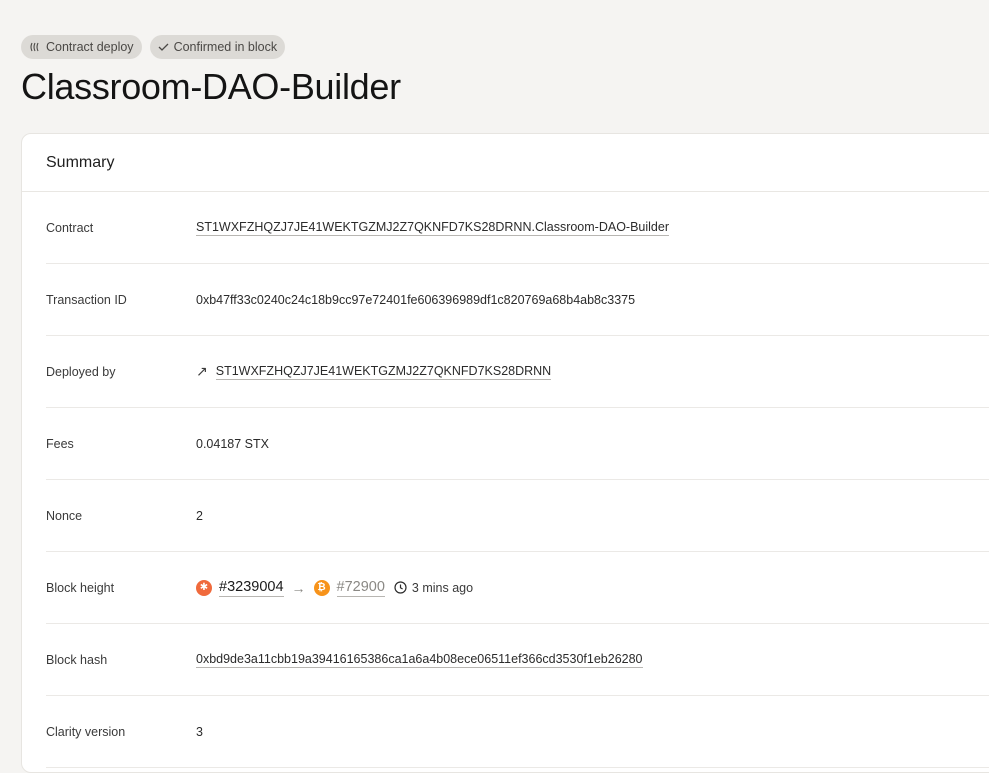  Describe the element at coordinates (517, 444) in the screenshot. I see `summary-row-fees: Fees 0.04187 STX` at that location.